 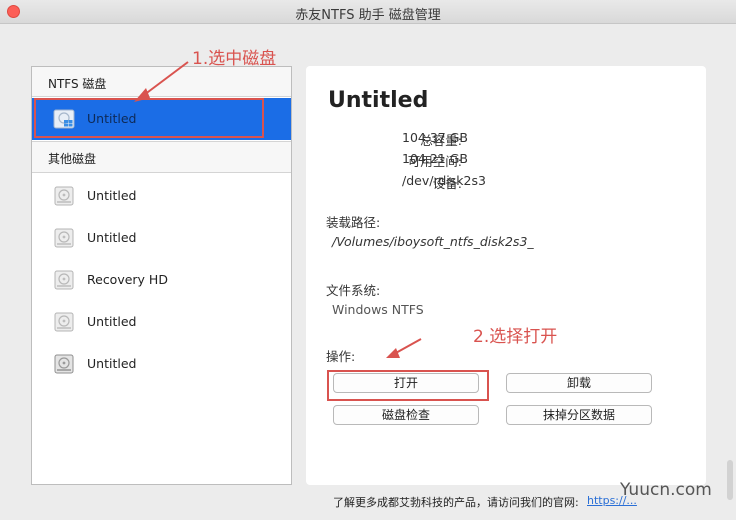 I want to click on step2-arrow-icon, so click(x=404, y=348).